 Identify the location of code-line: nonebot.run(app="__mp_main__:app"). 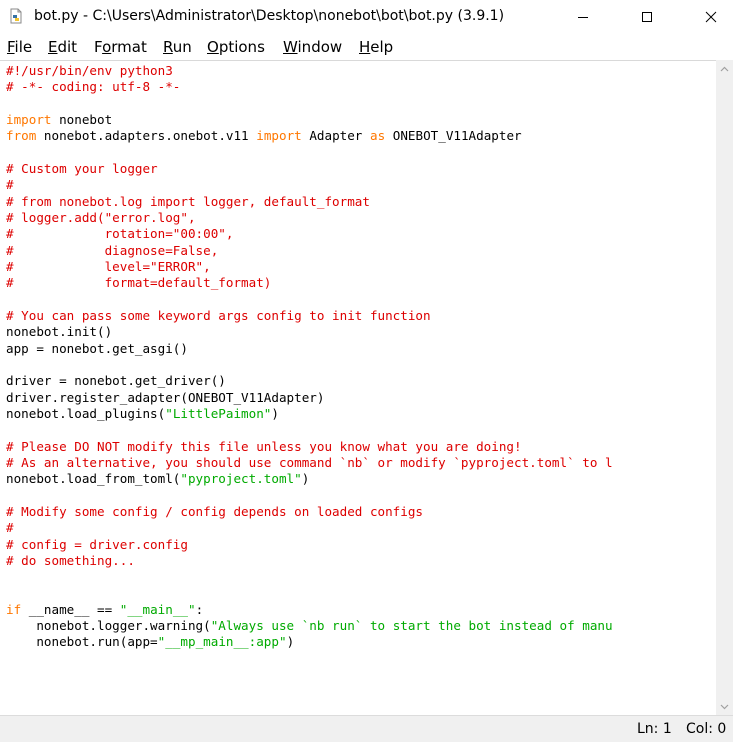
(309, 642).